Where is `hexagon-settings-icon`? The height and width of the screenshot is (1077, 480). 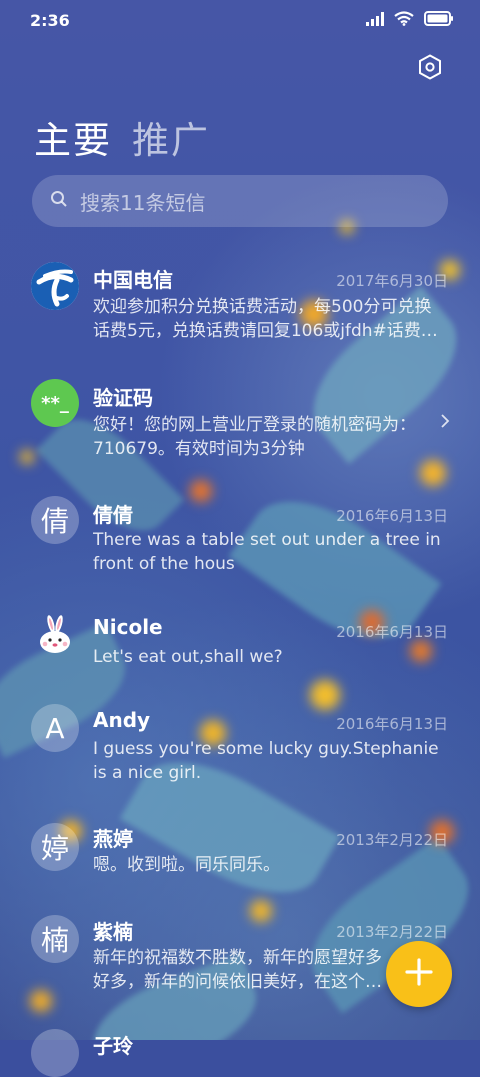
hexagon-settings-icon is located at coordinates (430, 69).